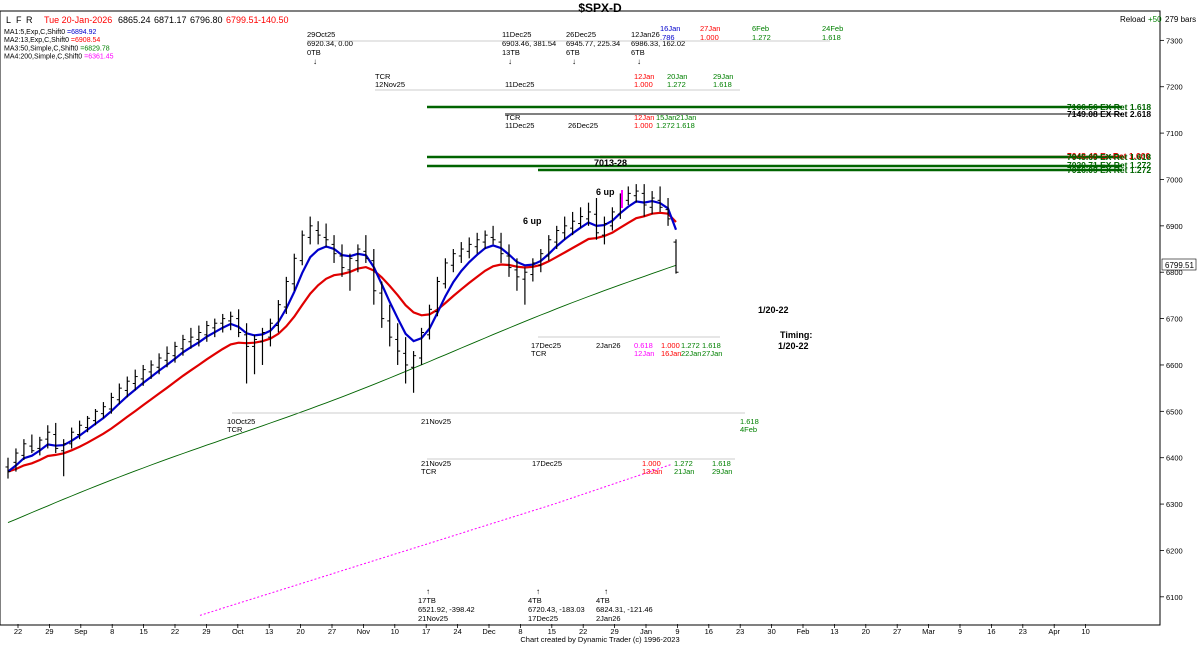 This screenshot has height=651, width=1200. What do you see at coordinates (81, 32) in the screenshot?
I see `legend-value: =6894.92` at bounding box center [81, 32].